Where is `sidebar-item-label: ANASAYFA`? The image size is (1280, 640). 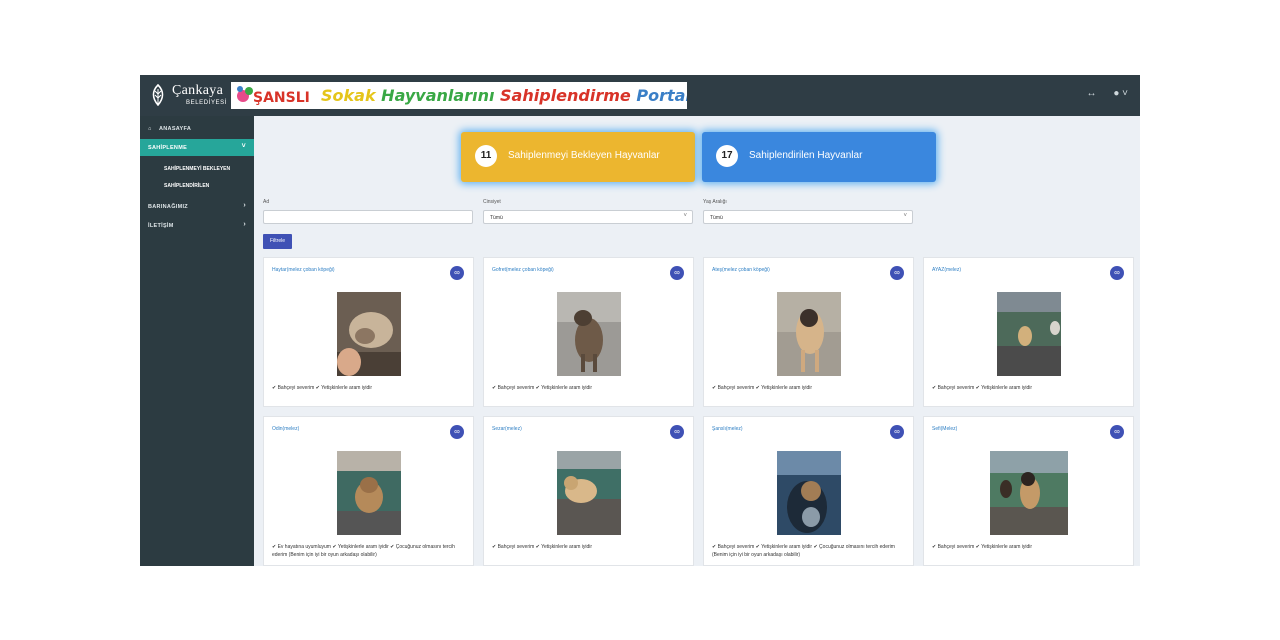 sidebar-item-label: ANASAYFA is located at coordinates (175, 129).